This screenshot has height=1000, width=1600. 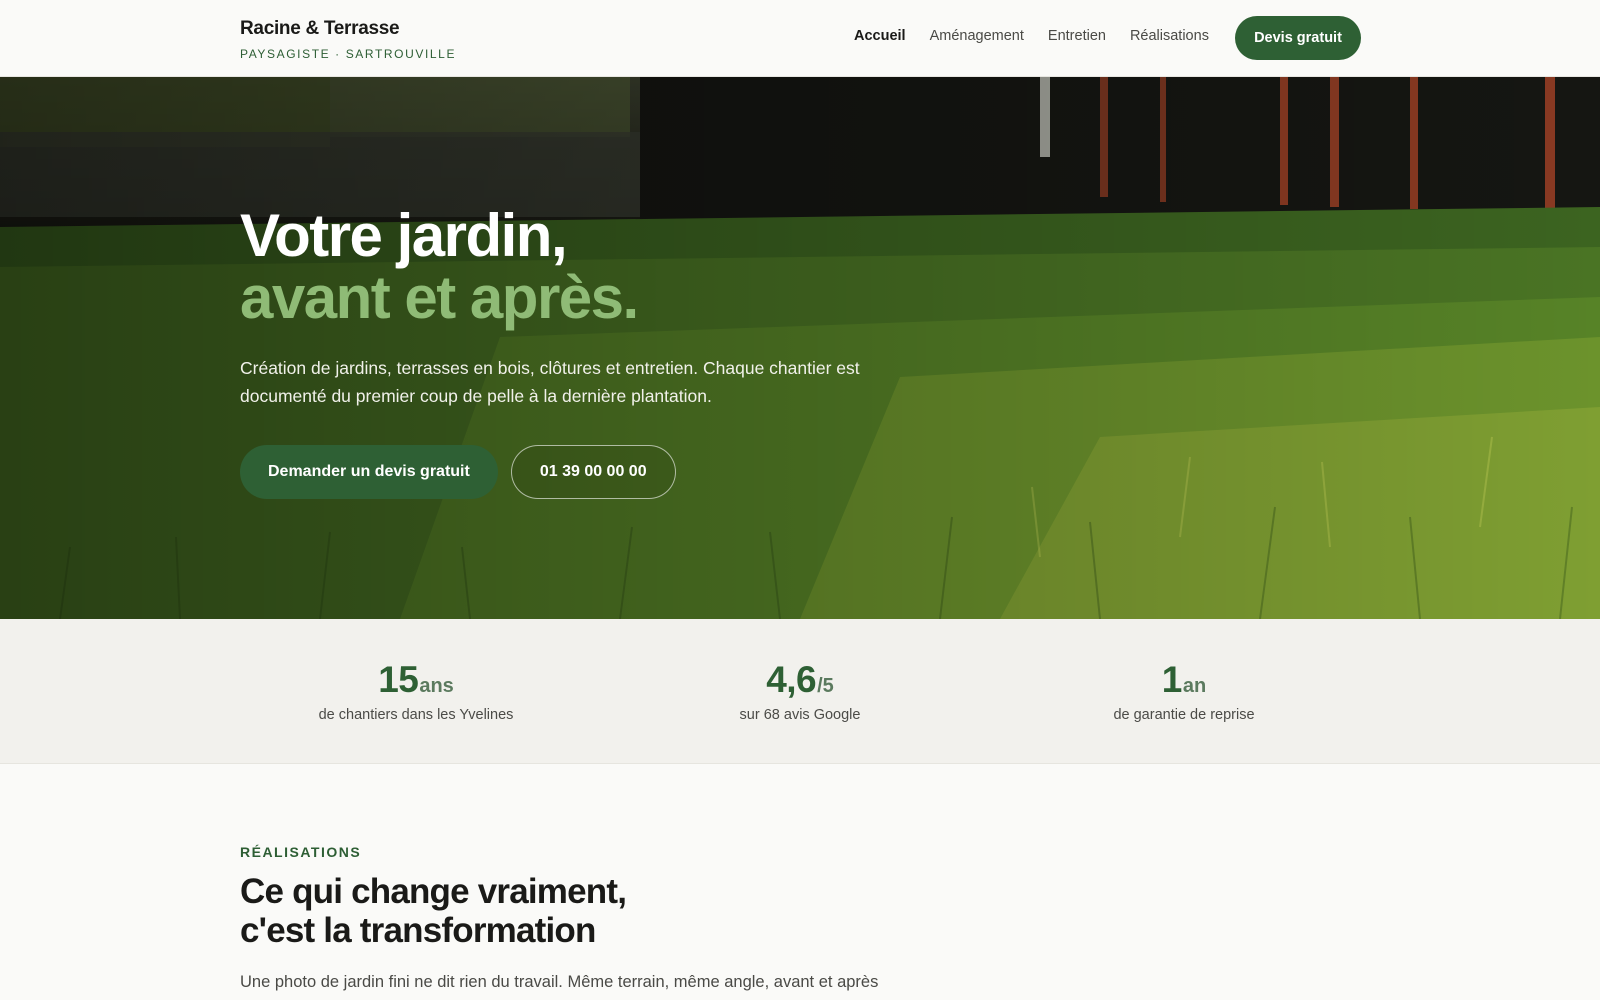 I want to click on stat-rating: 4,6 /5 sur 68 avis Google, so click(x=800, y=691).